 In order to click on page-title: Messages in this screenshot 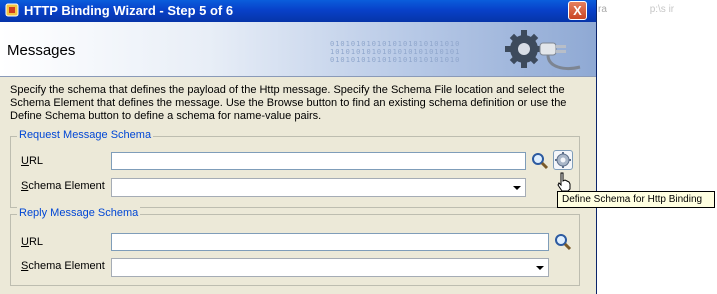, I will do `click(41, 50)`.